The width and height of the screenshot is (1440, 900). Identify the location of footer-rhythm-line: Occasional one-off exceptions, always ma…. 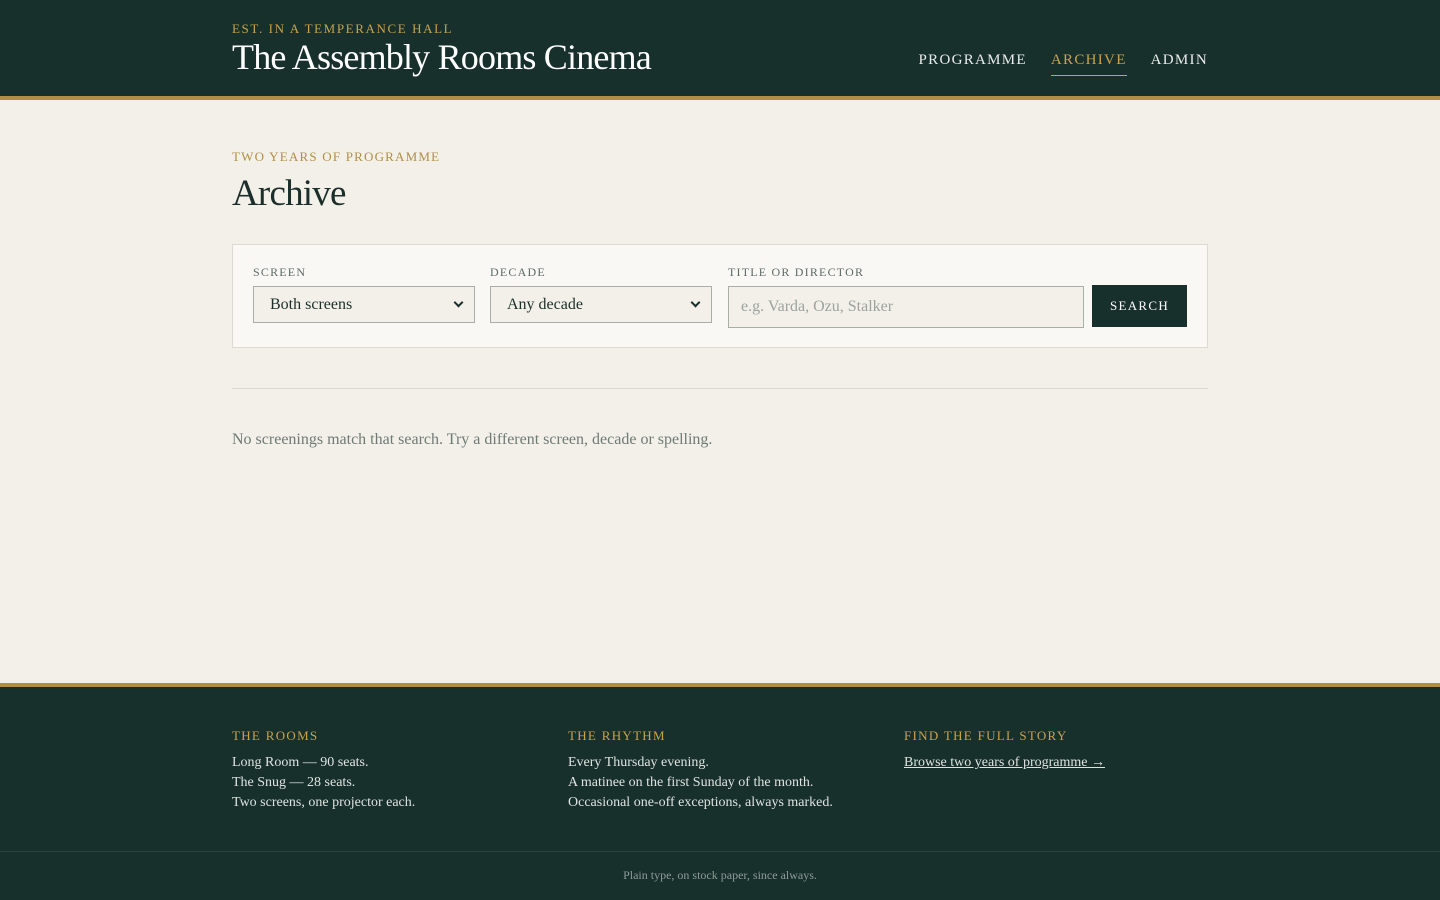
(700, 802).